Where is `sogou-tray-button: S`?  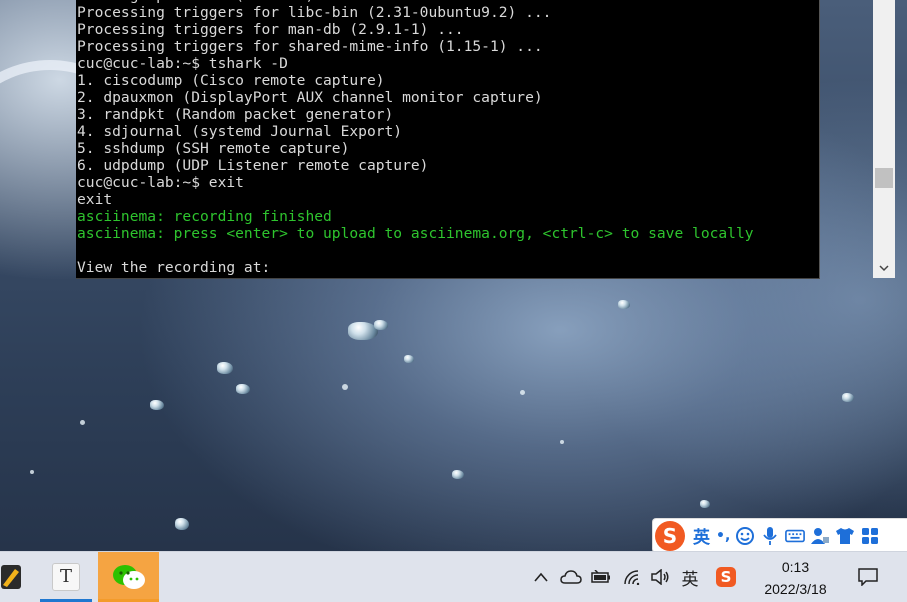 sogou-tray-button: S is located at coordinates (726, 577).